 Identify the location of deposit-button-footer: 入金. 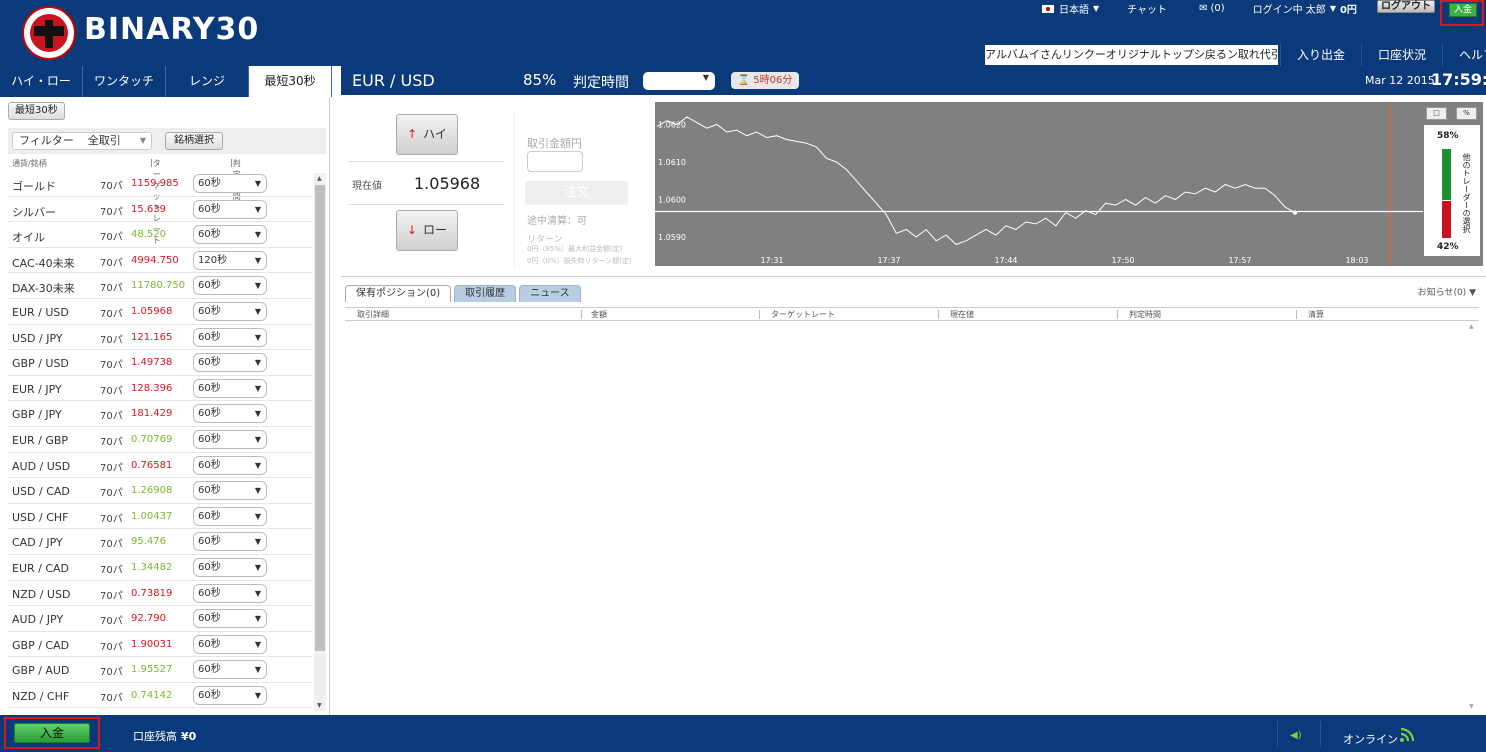
(52, 733).